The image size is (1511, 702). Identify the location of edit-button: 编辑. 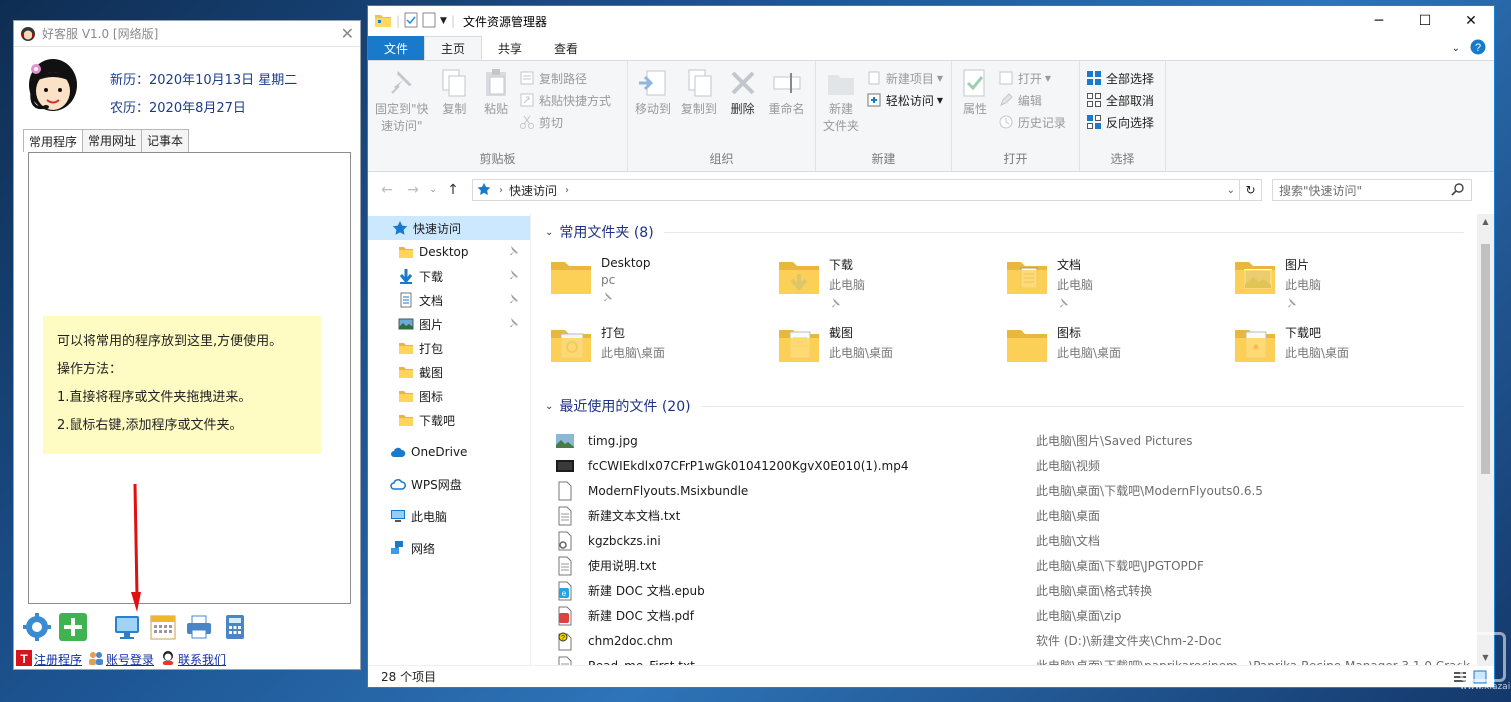
(1032, 100).